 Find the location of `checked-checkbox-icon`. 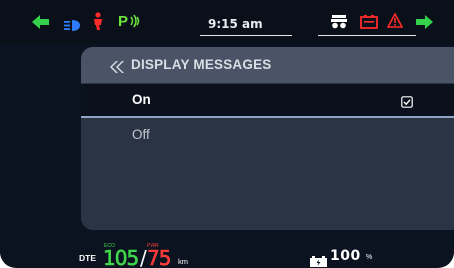

checked-checkbox-icon is located at coordinates (407, 102).